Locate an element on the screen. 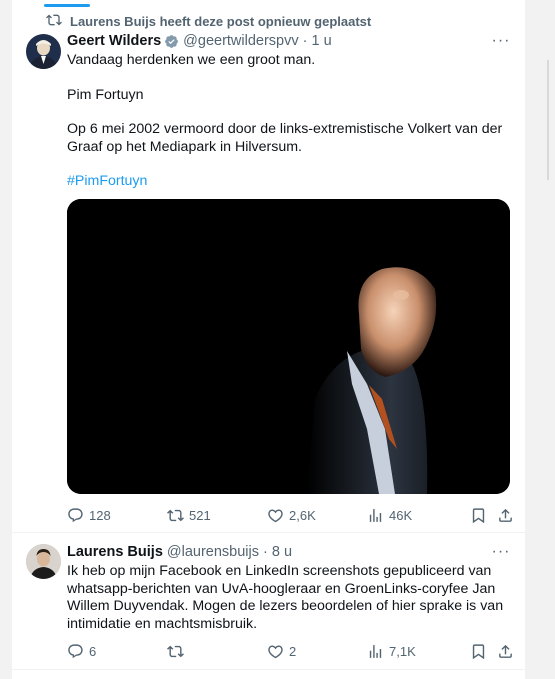  reply-count: 6 is located at coordinates (93, 651).